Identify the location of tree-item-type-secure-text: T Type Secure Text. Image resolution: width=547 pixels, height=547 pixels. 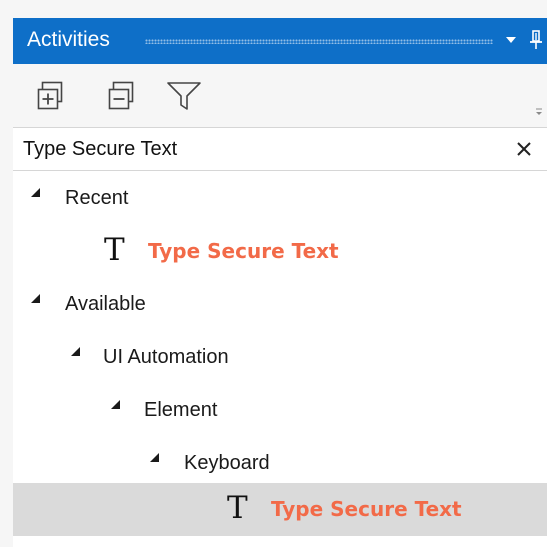
(280, 509).